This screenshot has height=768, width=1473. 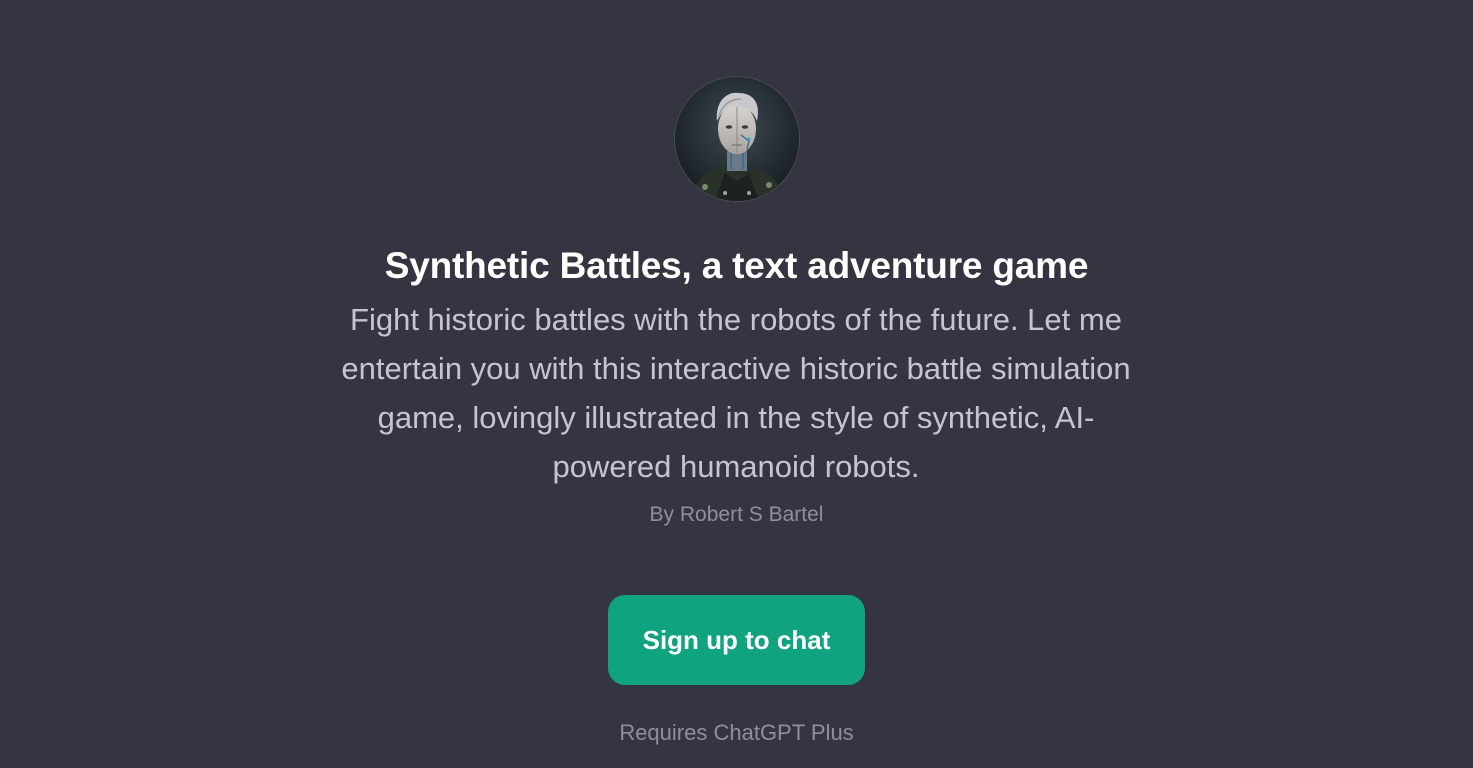 I want to click on gpt-author: By Robert S Bartel, so click(x=736, y=514).